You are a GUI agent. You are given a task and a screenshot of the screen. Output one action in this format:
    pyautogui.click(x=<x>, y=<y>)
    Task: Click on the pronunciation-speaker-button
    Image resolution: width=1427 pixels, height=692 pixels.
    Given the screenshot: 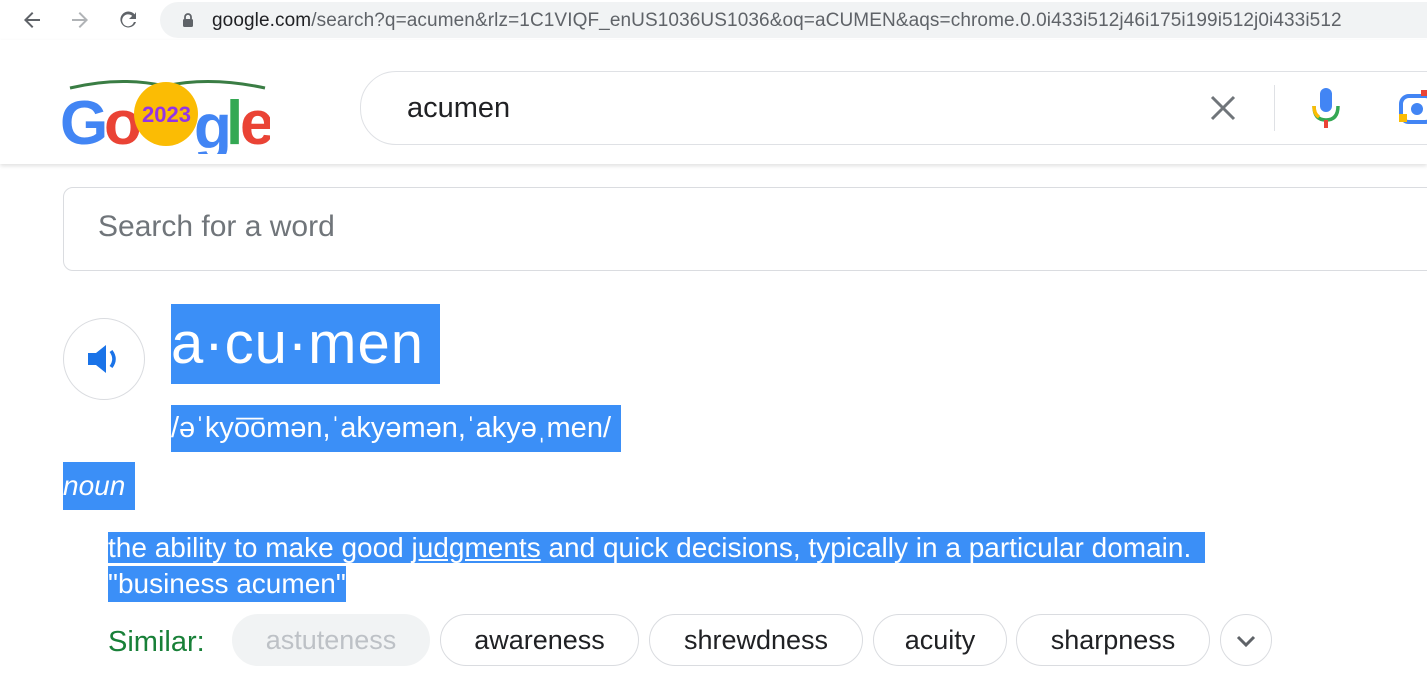 What is the action you would take?
    pyautogui.click(x=104, y=359)
    